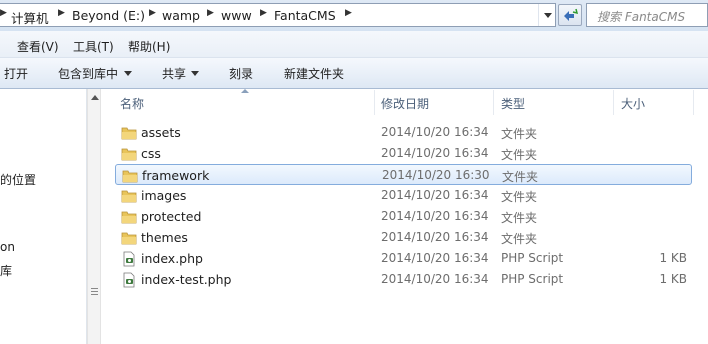  I want to click on search-input: 搜索 FantaCMS, so click(647, 15).